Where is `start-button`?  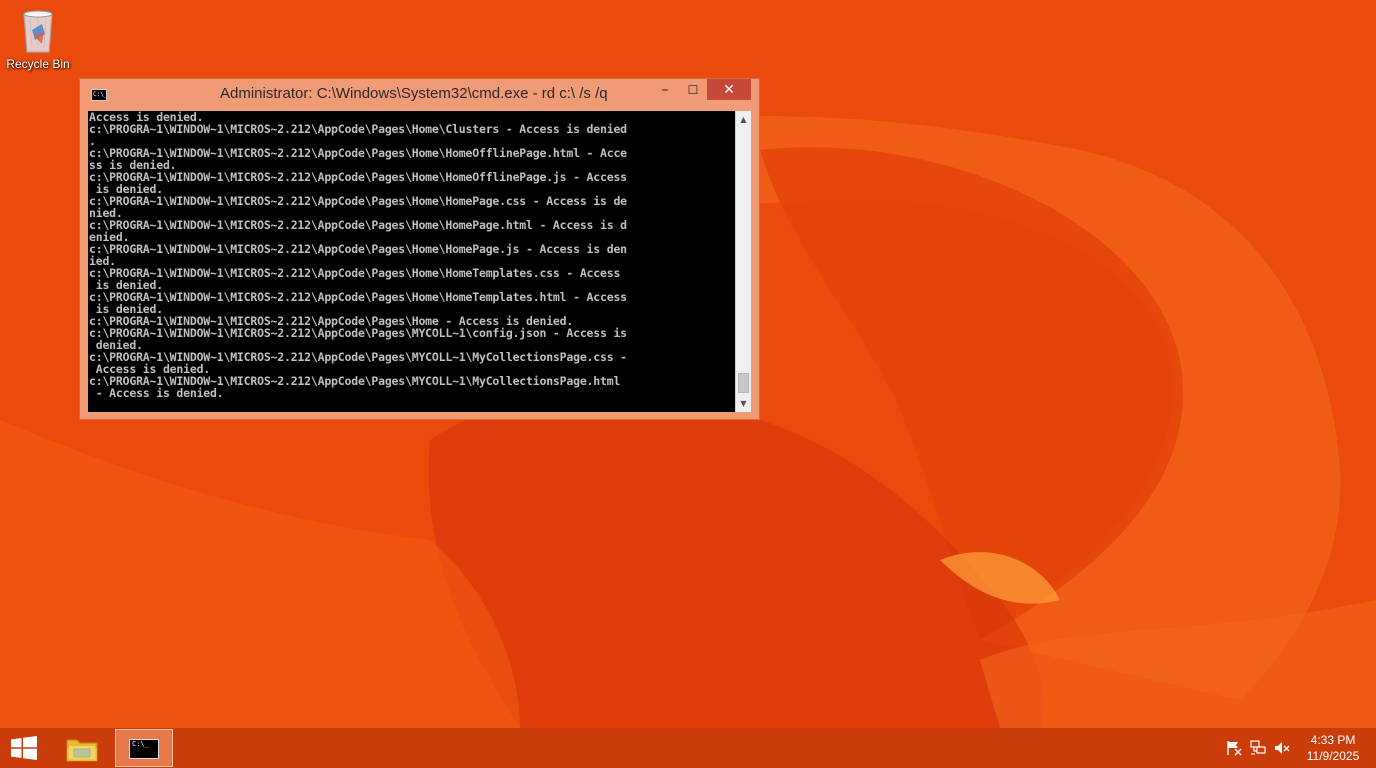
start-button is located at coordinates (24, 748).